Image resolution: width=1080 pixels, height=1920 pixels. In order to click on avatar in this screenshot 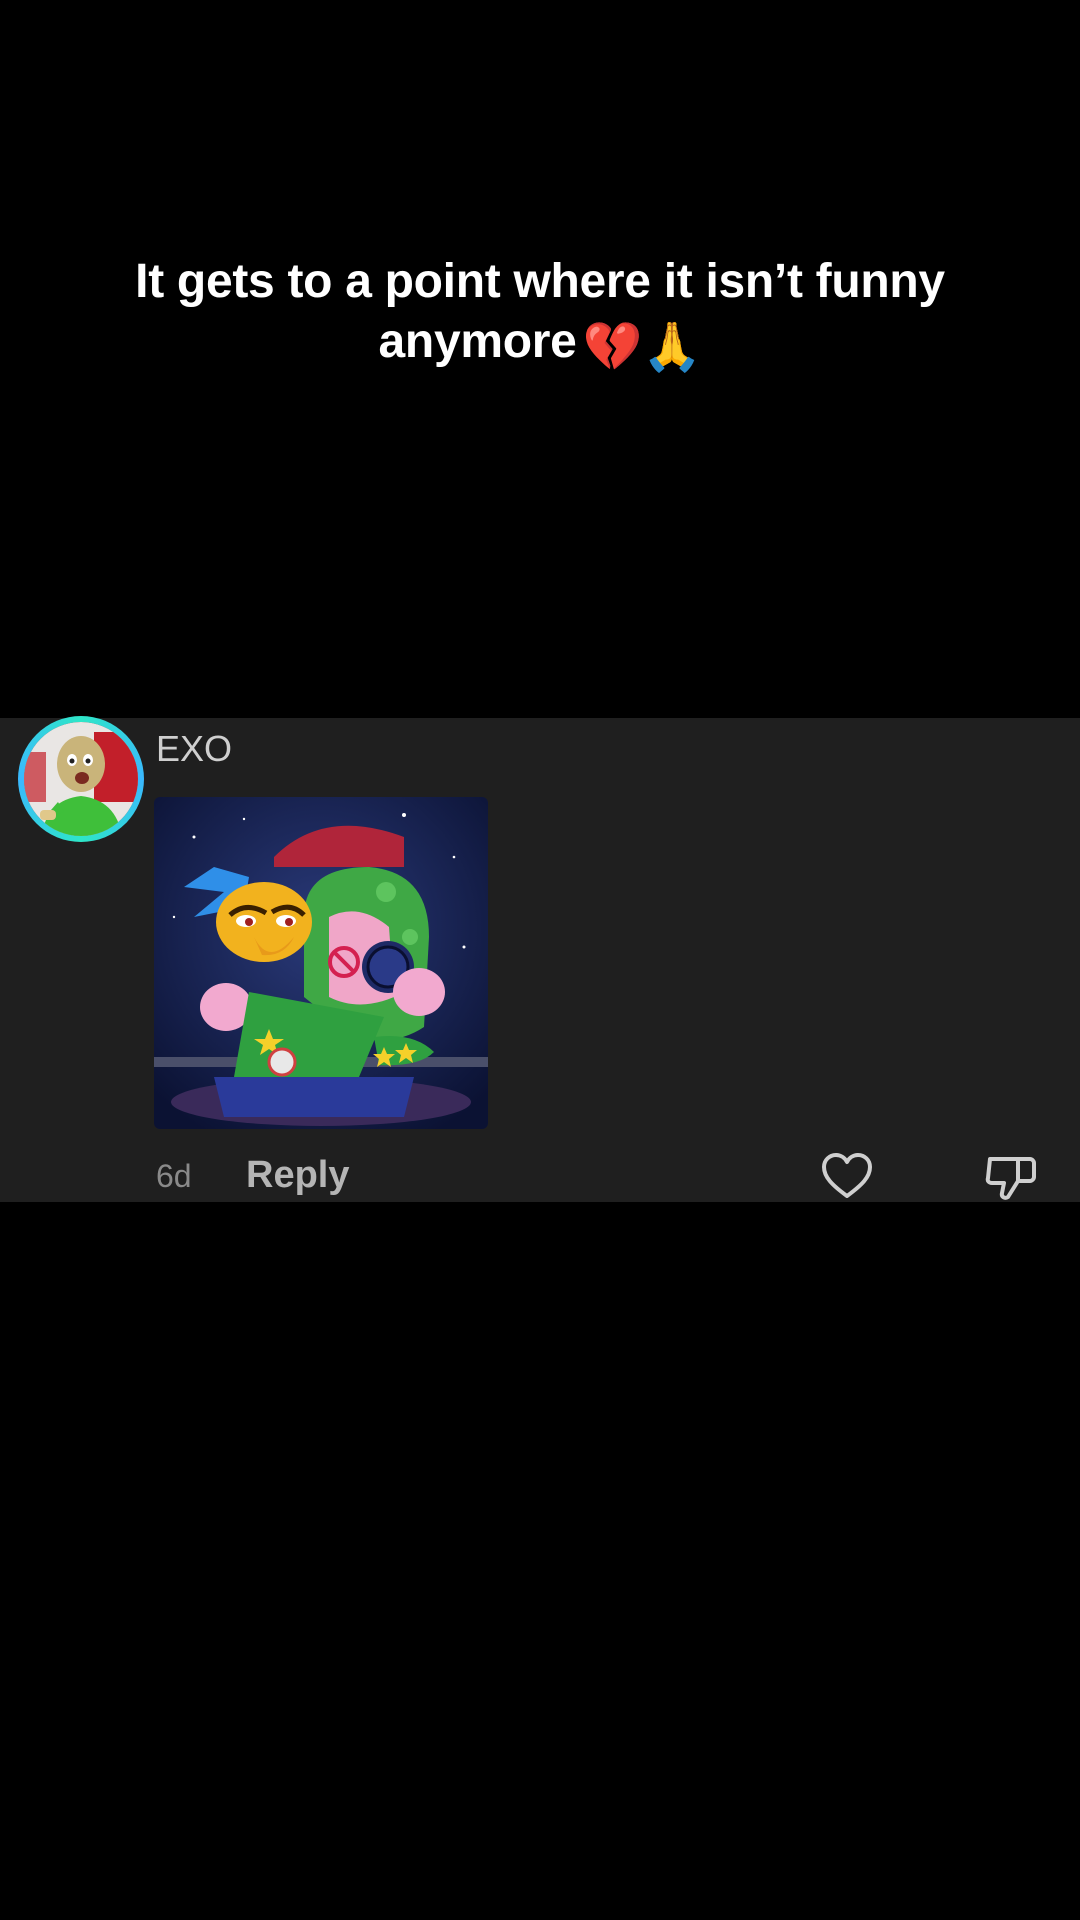, I will do `click(81, 779)`.